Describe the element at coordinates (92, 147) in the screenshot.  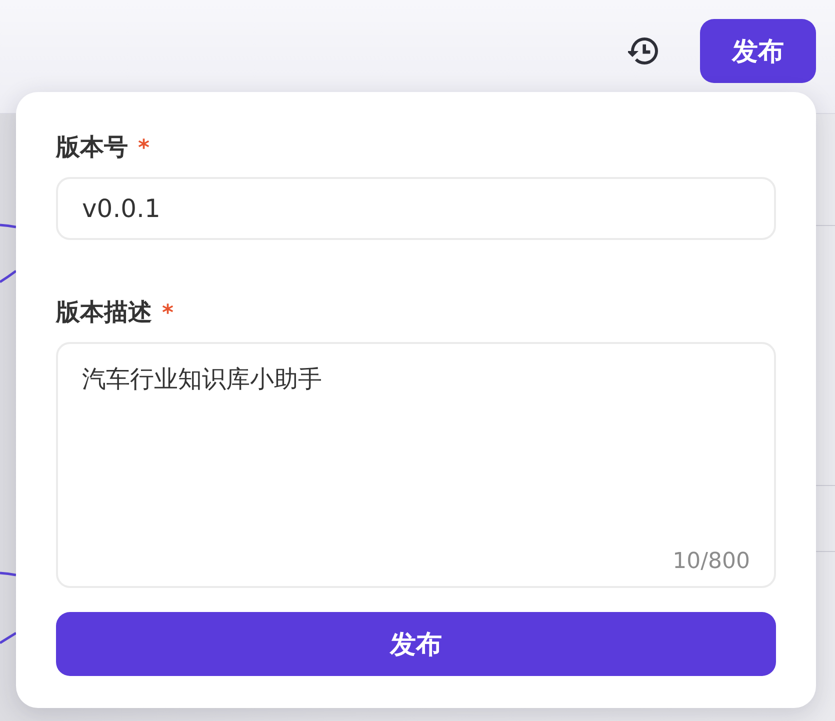
I see `field-label: 版本号` at that location.